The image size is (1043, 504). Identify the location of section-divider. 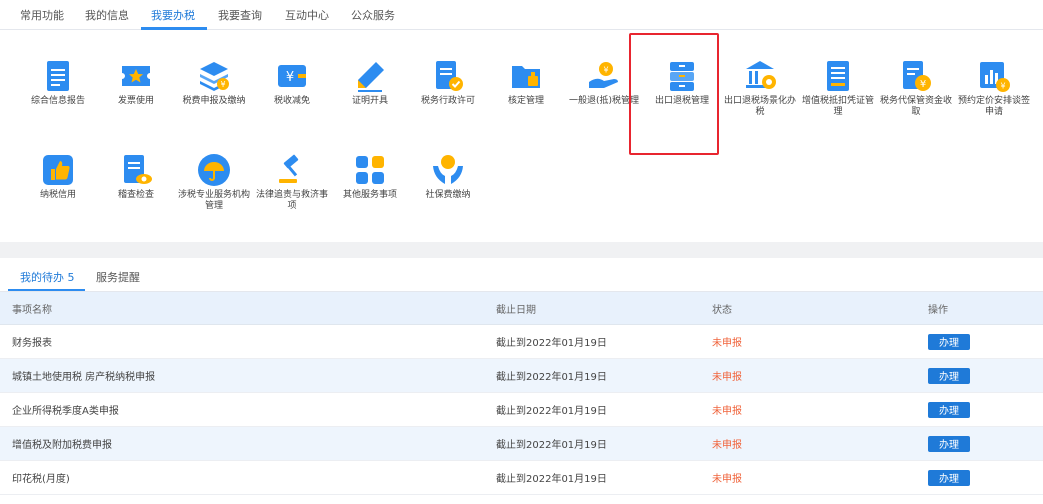
(521, 250).